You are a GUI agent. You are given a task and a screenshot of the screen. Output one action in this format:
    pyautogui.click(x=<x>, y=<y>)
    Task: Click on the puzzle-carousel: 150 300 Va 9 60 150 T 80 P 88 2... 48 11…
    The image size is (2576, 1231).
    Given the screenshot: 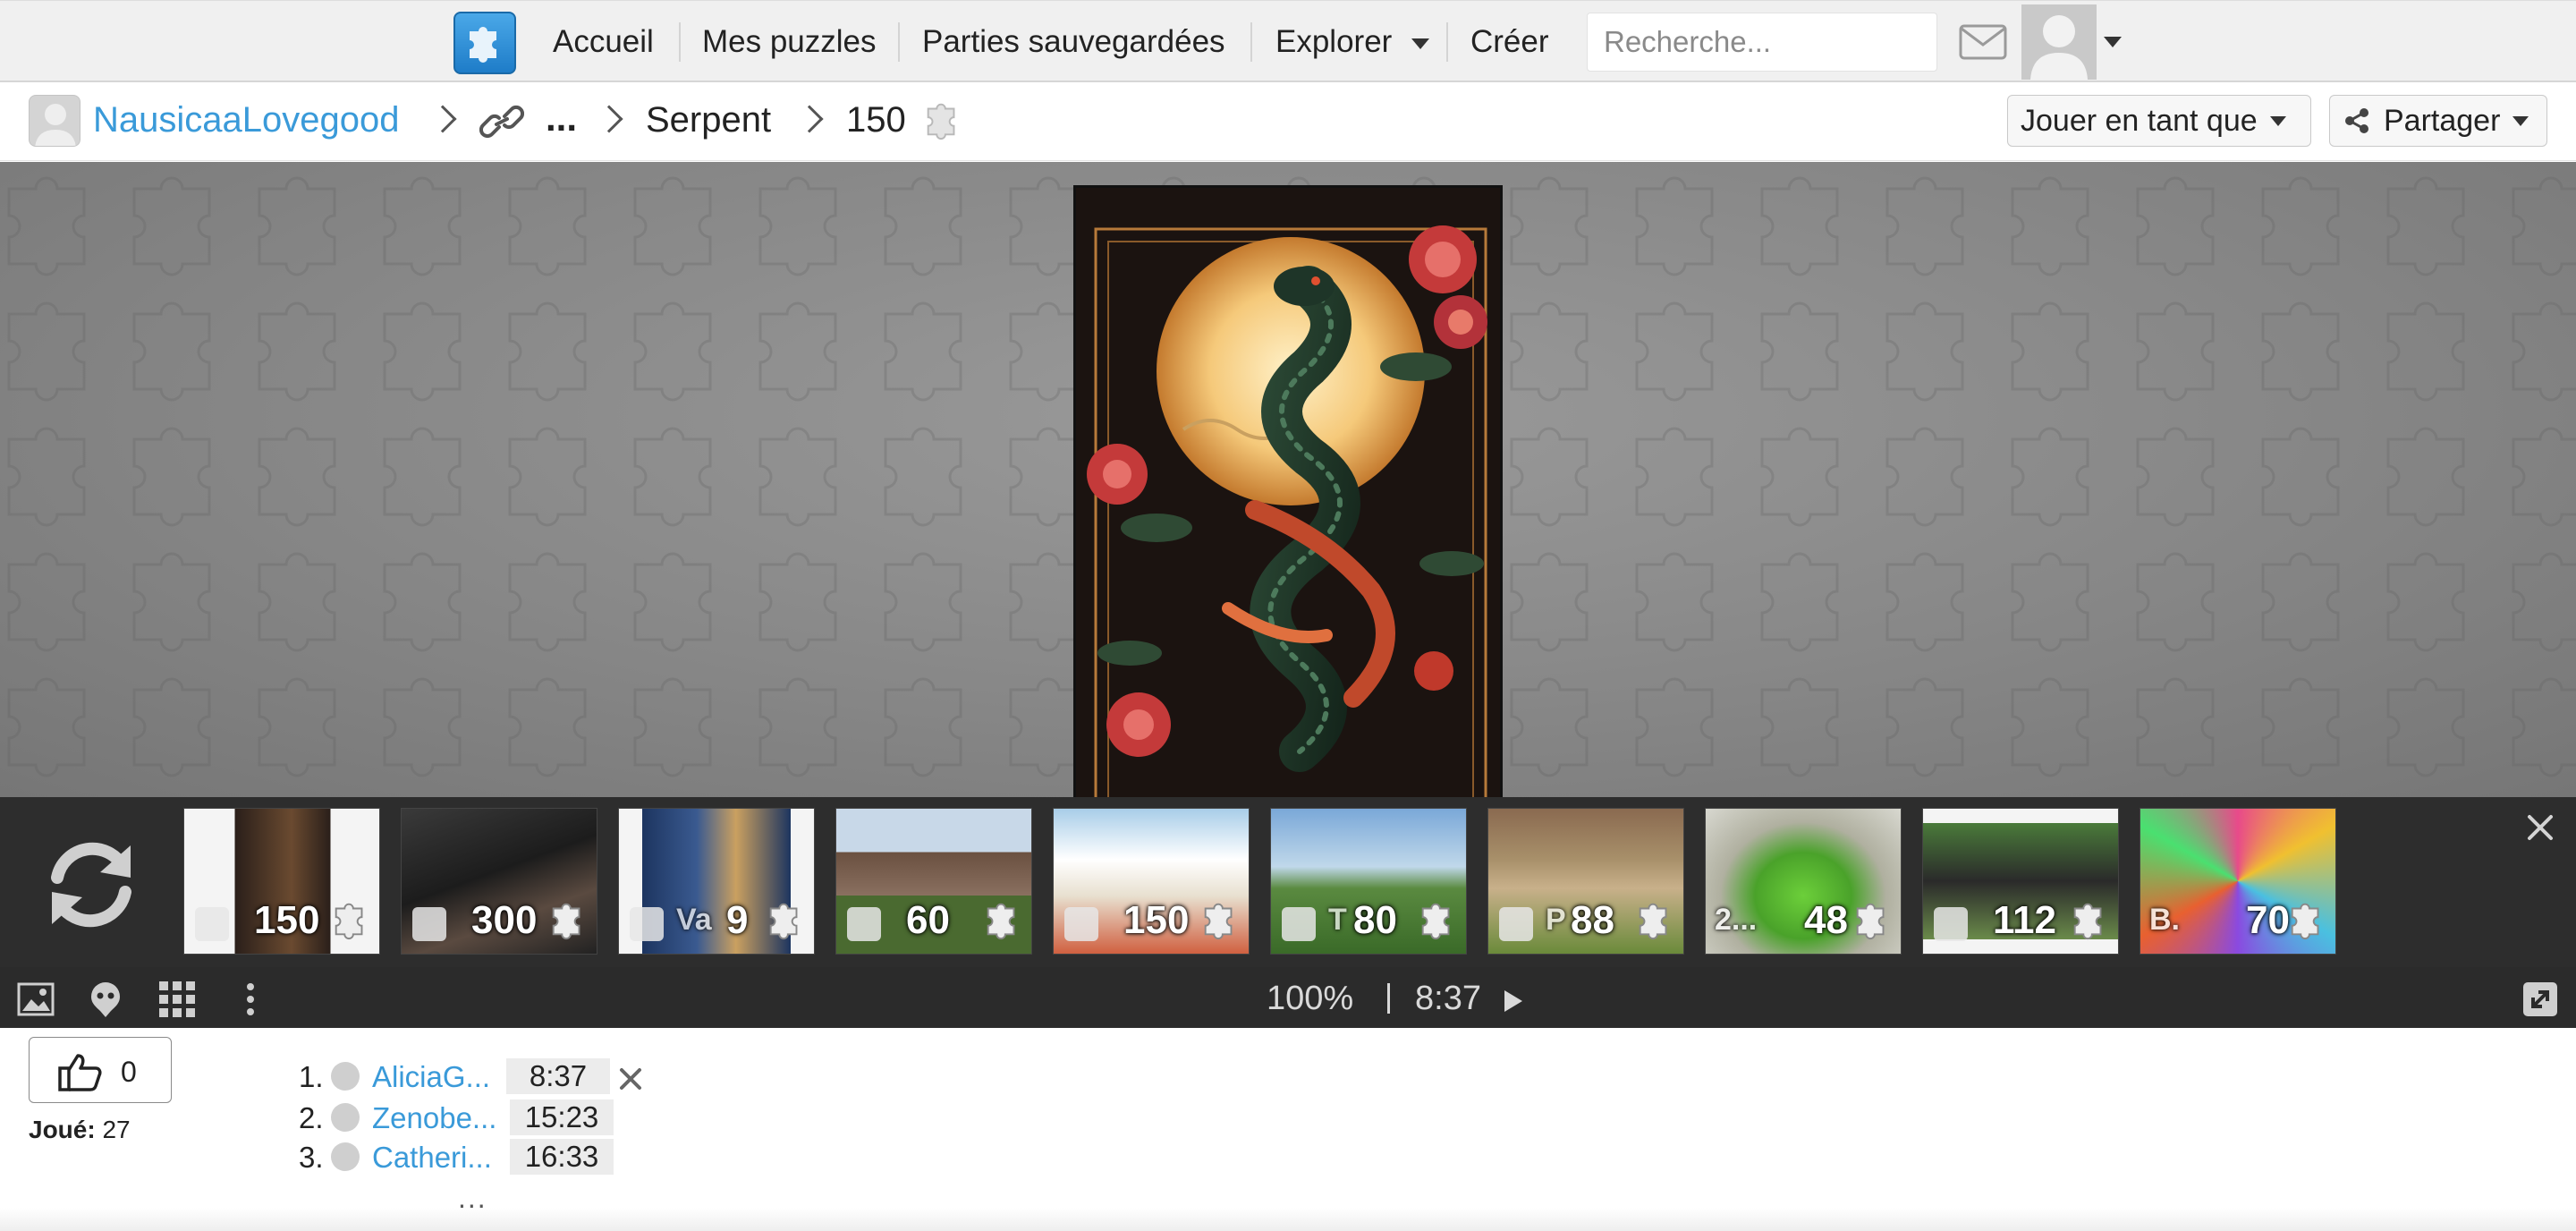 What is the action you would take?
    pyautogui.click(x=1288, y=882)
    